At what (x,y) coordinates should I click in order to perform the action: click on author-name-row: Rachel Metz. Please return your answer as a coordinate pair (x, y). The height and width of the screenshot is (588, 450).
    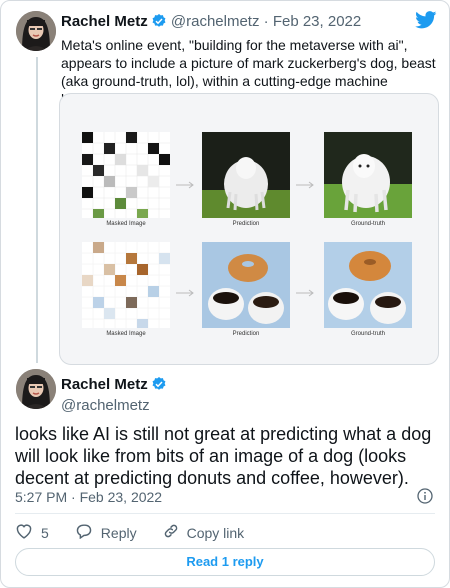
    Looking at the image, I should click on (114, 386).